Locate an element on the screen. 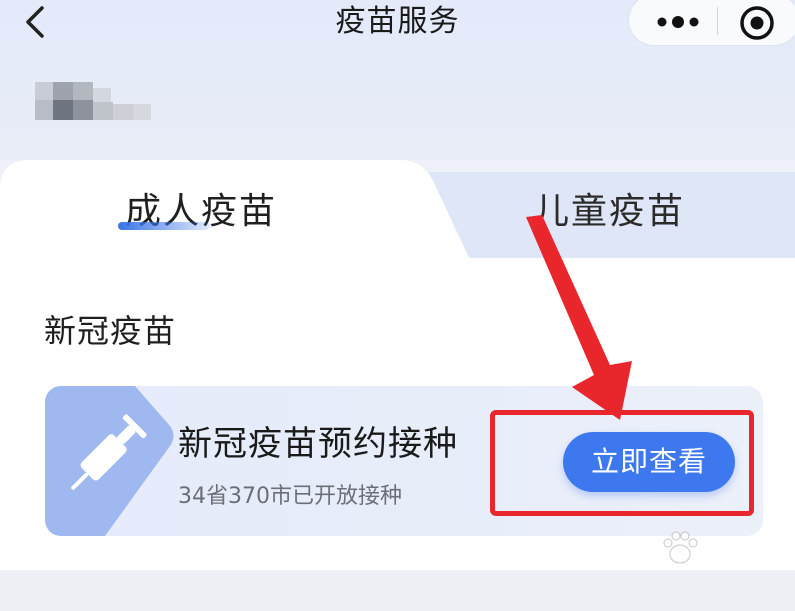 The width and height of the screenshot is (795, 611). section-title: 新冠疫苗 is located at coordinates (110, 331).